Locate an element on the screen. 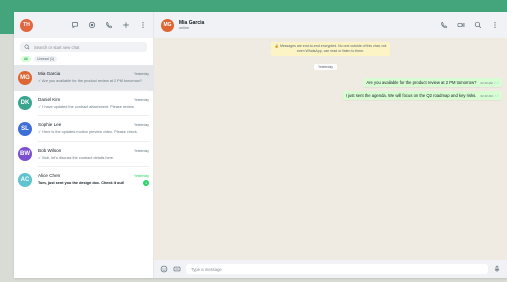 The image size is (507, 282). chat-name: Bob Wilson is located at coordinates (50, 150).